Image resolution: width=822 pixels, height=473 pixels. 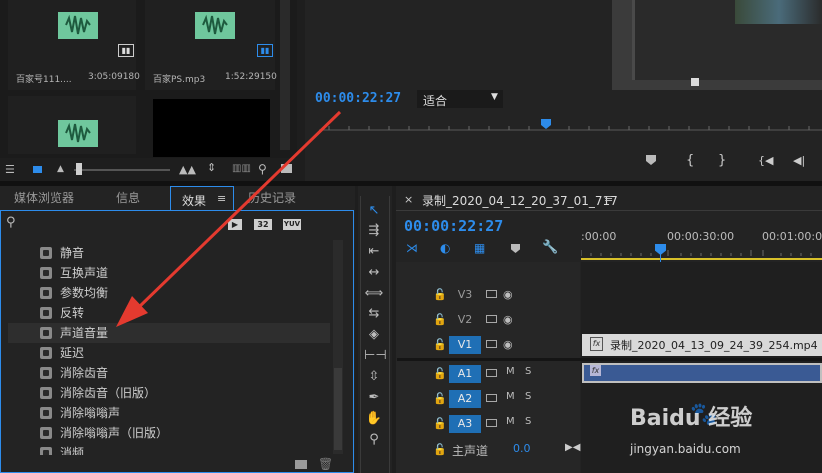 What do you see at coordinates (338, 409) in the screenshot?
I see `effects-scrollbar-thumb` at bounding box center [338, 409].